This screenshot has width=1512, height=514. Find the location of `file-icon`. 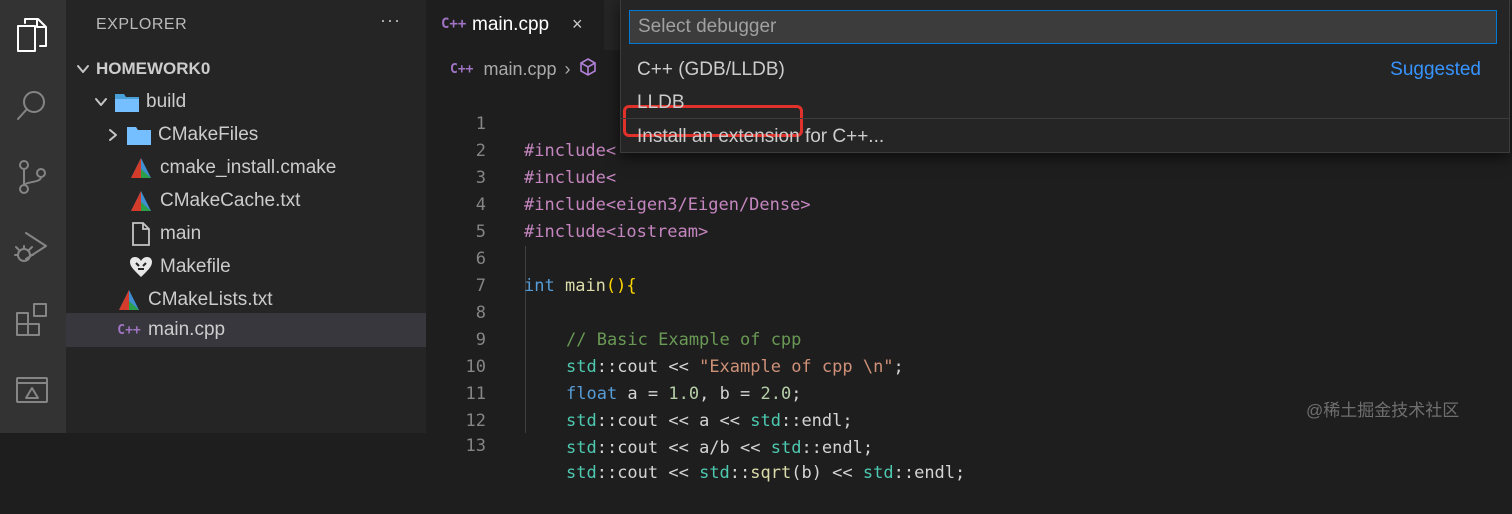

file-icon is located at coordinates (141, 234).